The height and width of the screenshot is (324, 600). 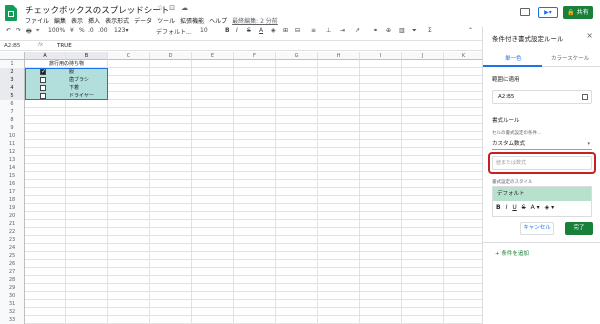 I want to click on menu-help: ヘルプ, so click(x=218, y=21).